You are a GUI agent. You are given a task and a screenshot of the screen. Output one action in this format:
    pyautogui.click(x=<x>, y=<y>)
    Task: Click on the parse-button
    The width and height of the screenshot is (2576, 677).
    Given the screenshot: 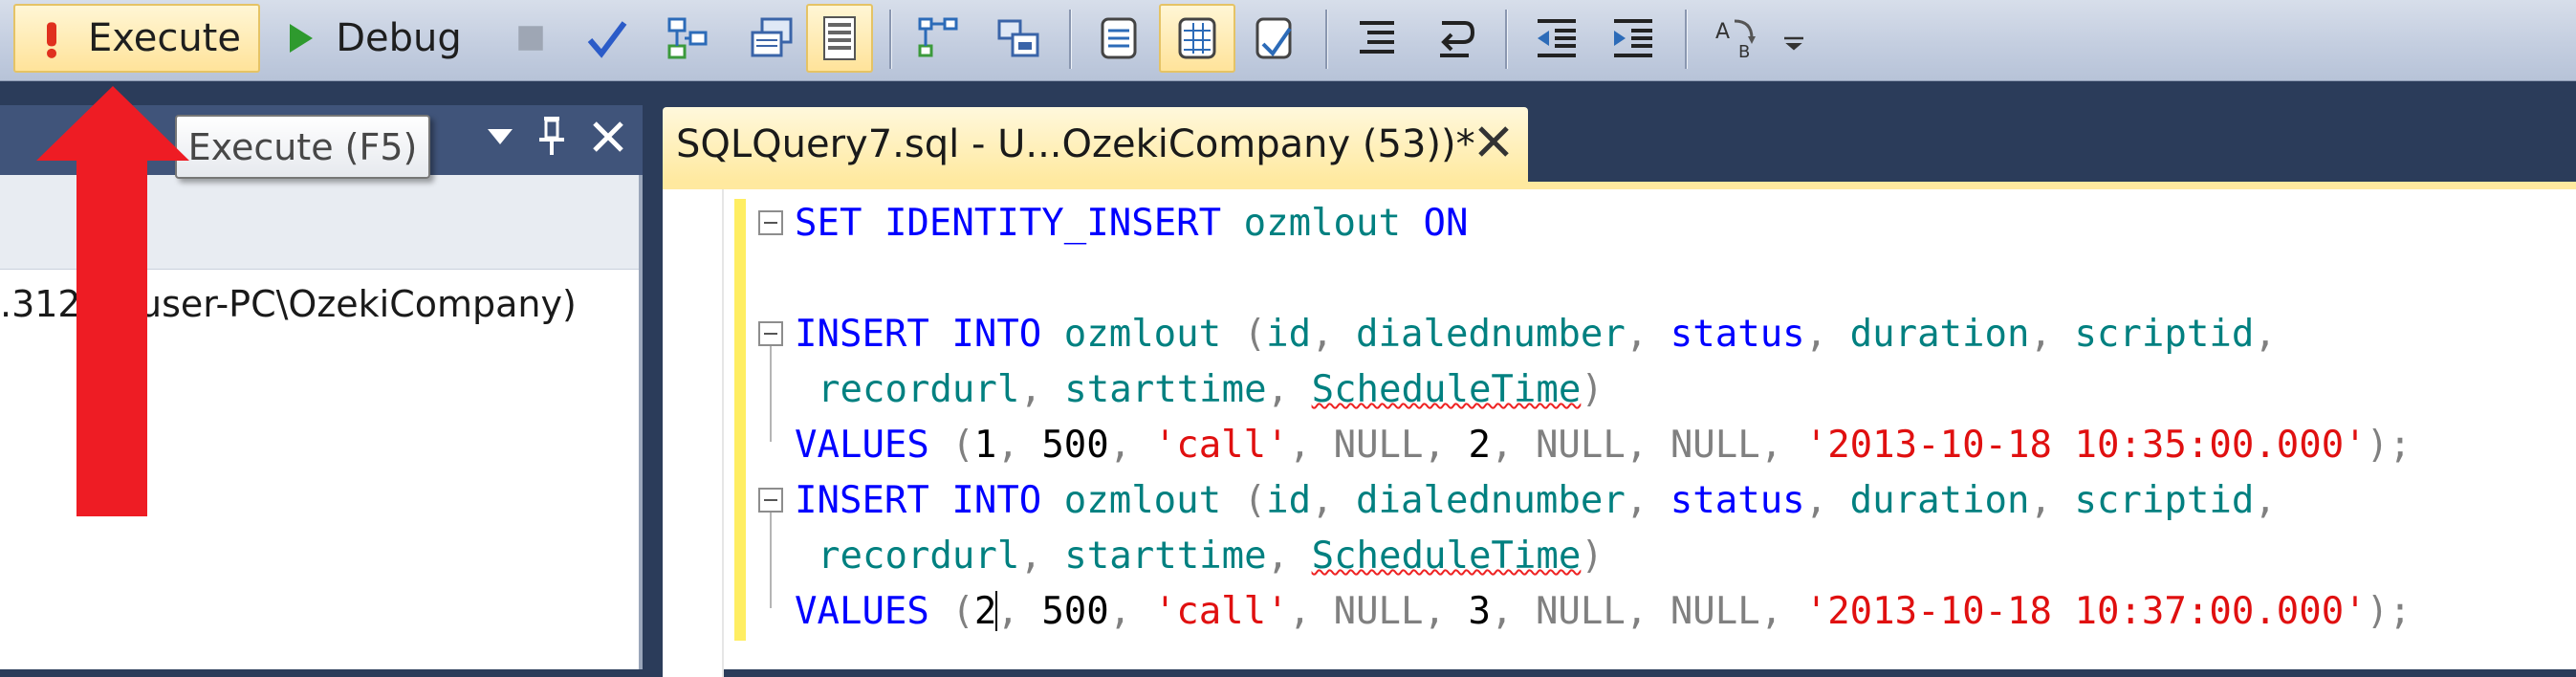 What is the action you would take?
    pyautogui.click(x=607, y=38)
    